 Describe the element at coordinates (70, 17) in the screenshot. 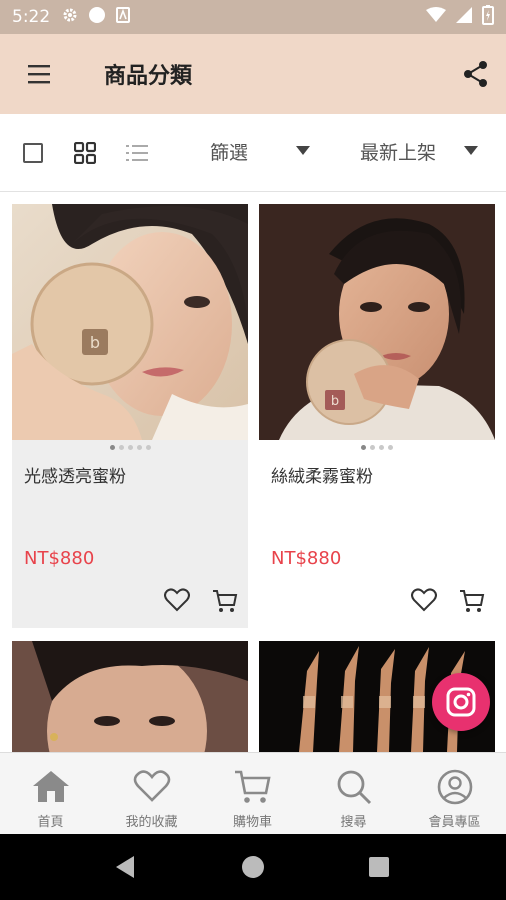

I see `settings-gear-icon` at that location.